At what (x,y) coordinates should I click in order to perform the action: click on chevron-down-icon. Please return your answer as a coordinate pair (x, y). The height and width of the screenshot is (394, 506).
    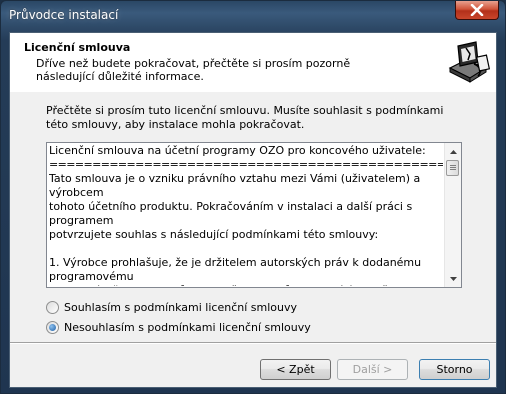
    Looking at the image, I should click on (453, 278).